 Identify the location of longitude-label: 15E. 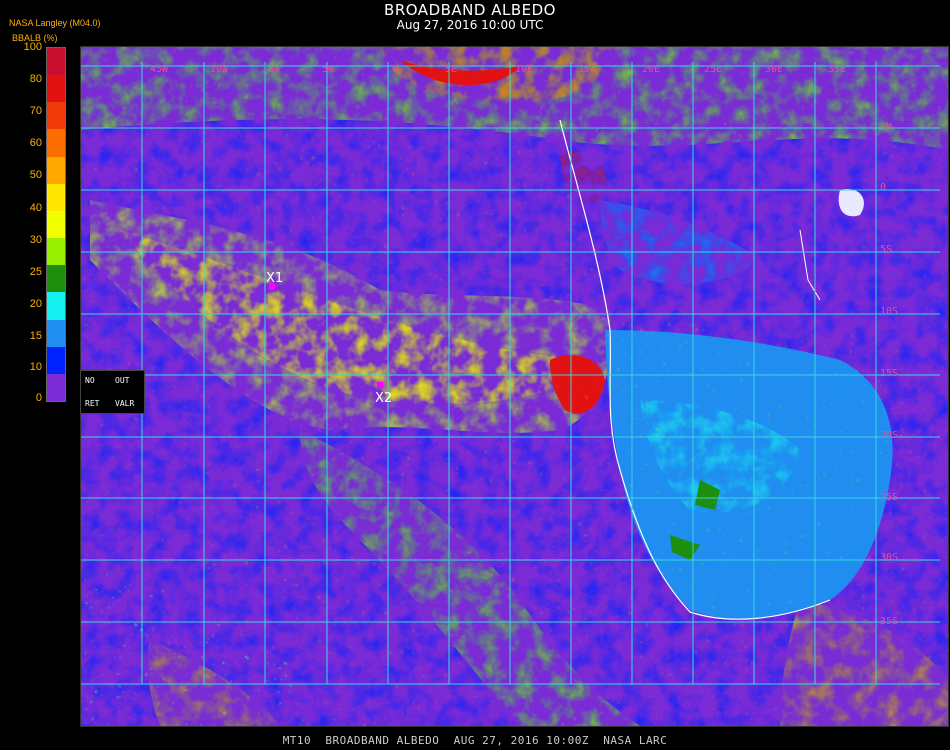
(587, 69).